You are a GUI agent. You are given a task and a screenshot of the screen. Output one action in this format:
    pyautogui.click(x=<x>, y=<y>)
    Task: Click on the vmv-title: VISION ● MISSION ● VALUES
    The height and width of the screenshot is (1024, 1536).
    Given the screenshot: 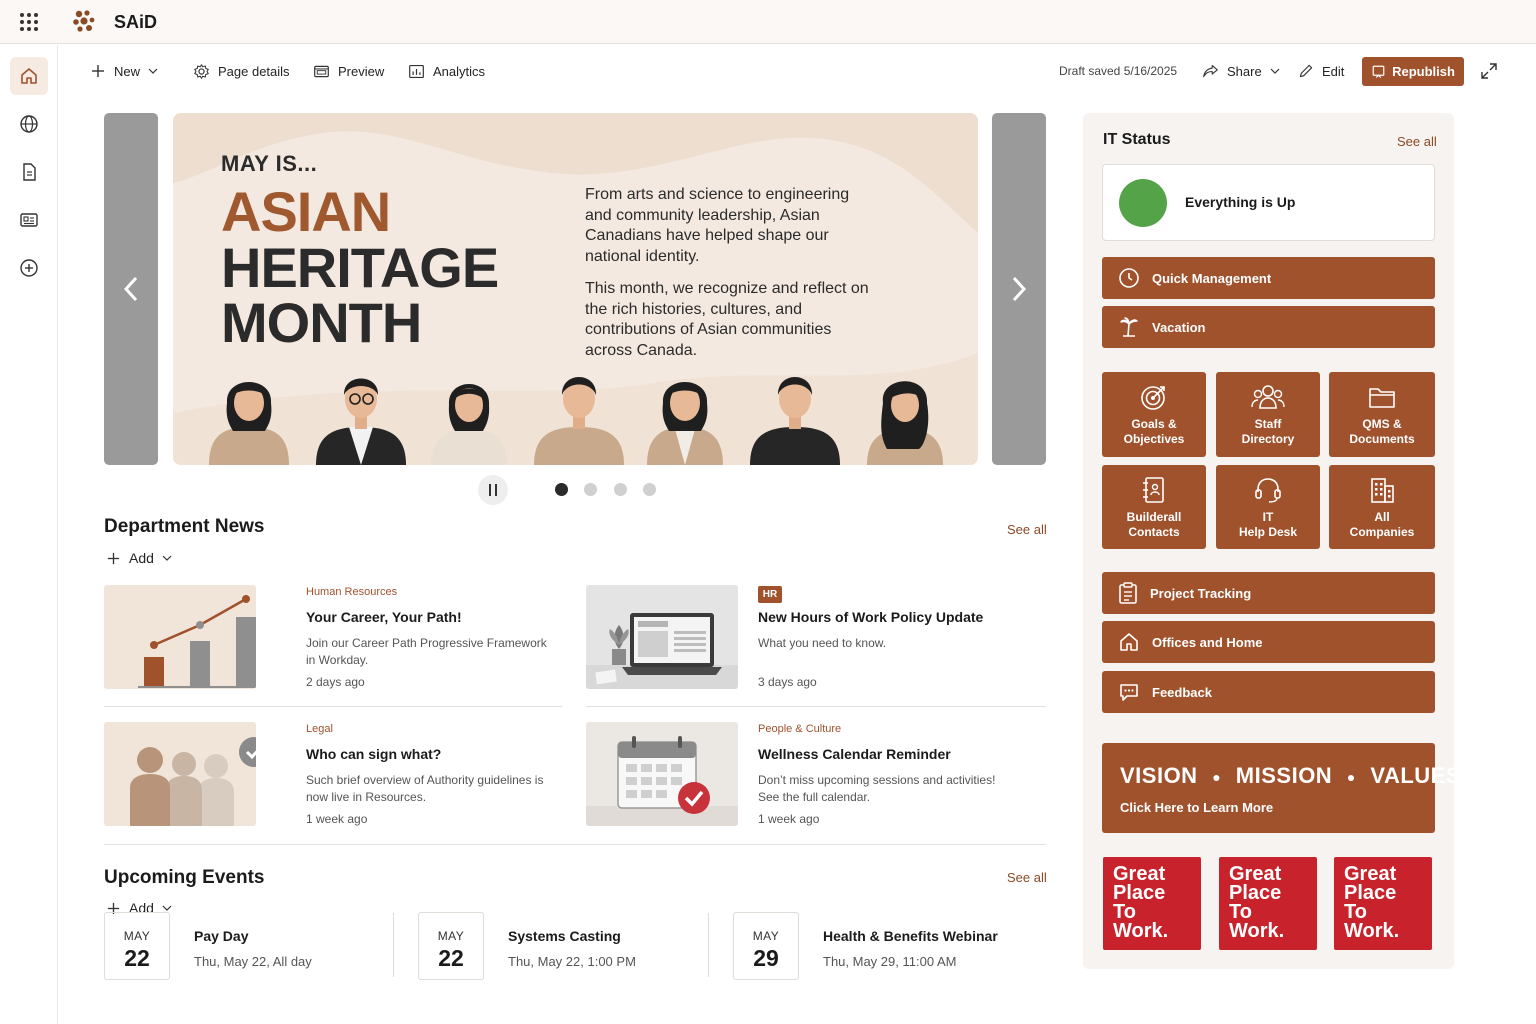 What is the action you would take?
    pyautogui.click(x=1291, y=775)
    